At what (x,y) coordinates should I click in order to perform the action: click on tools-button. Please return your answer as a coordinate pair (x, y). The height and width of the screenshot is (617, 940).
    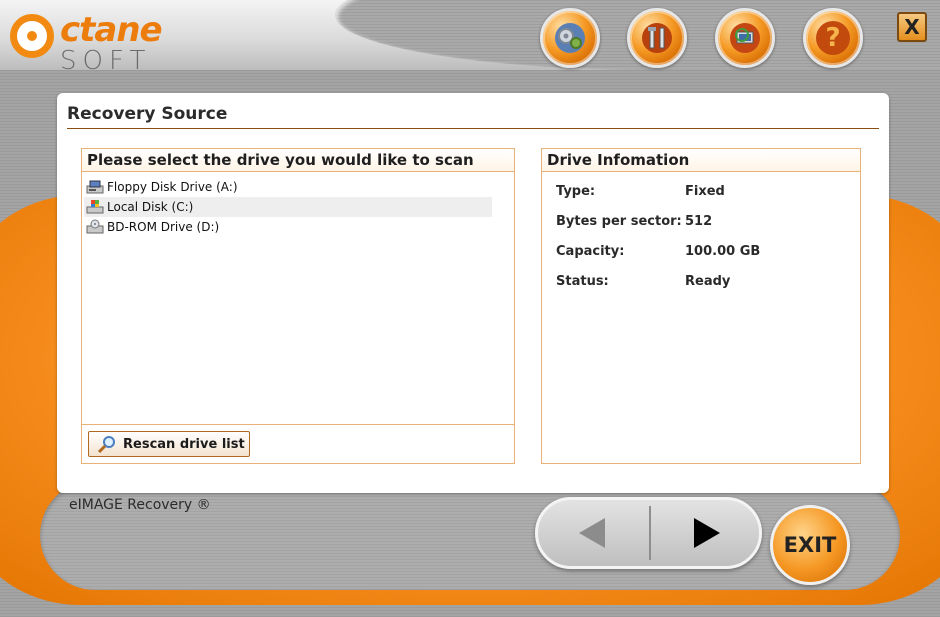
    Looking at the image, I should click on (657, 38).